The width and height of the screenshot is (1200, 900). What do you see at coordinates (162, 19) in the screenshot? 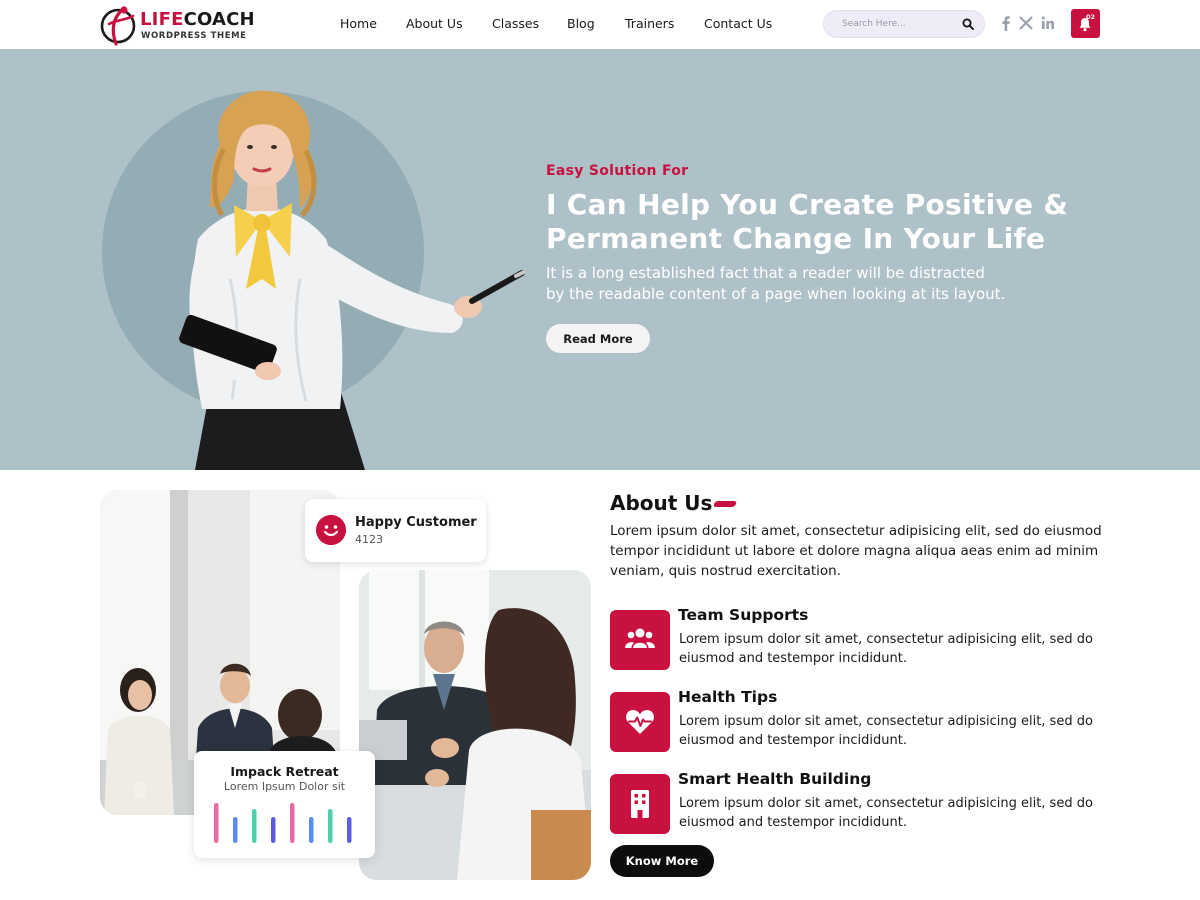
I see `logo-word-life: LIFE` at bounding box center [162, 19].